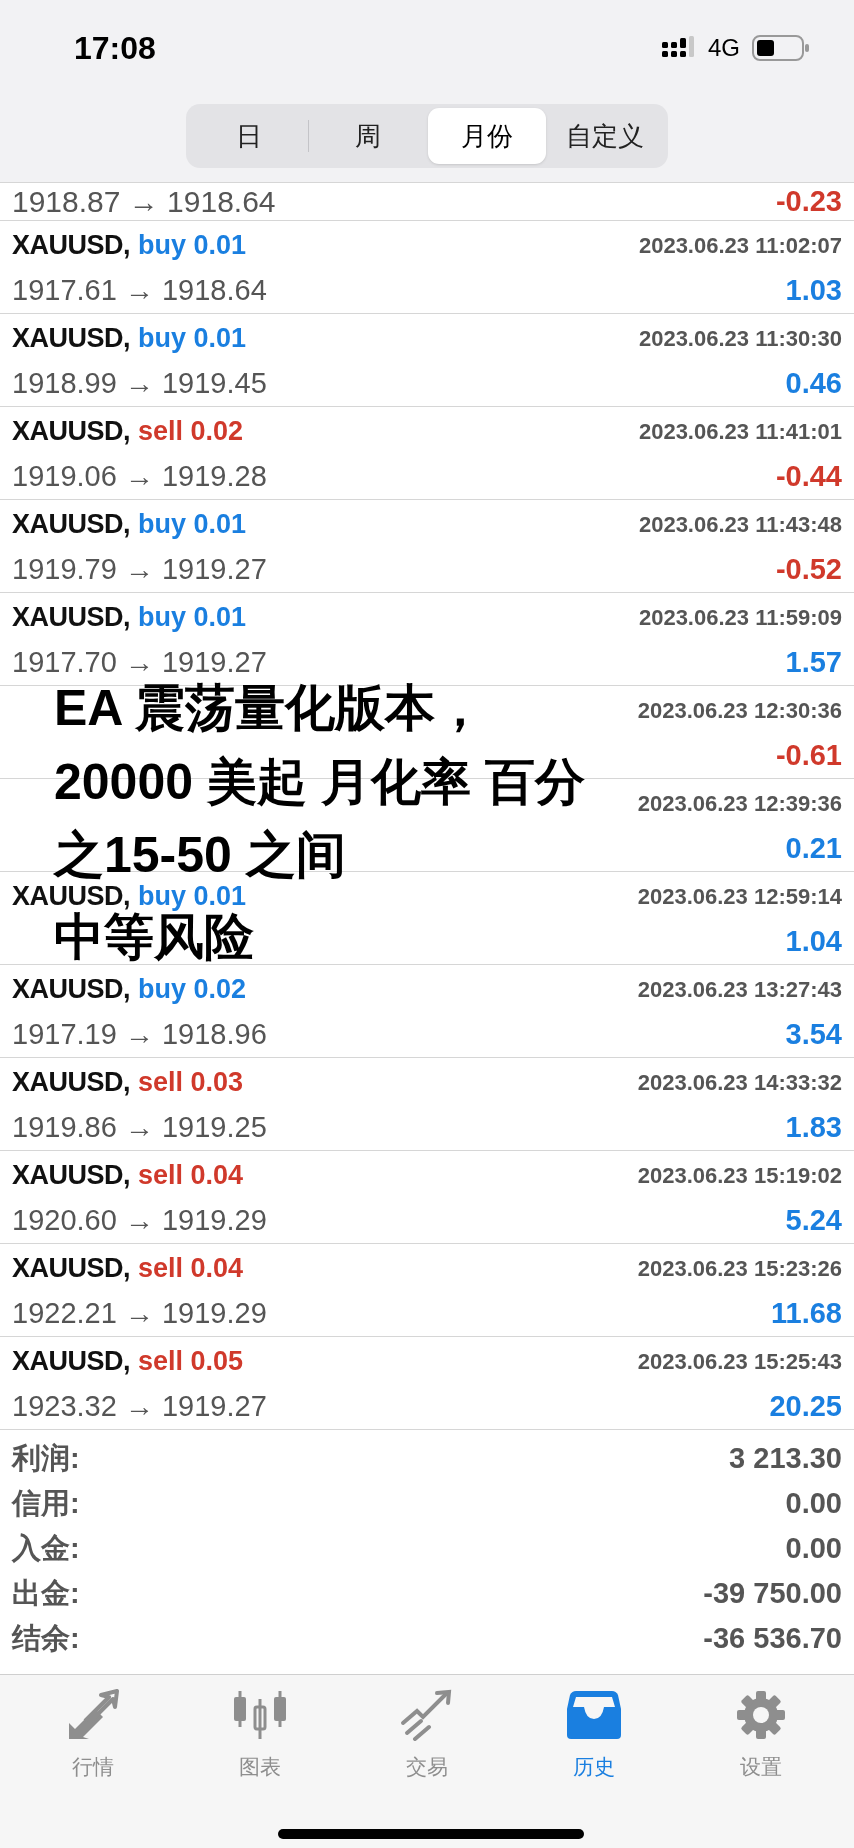 The width and height of the screenshot is (854, 1848). I want to click on profit-value: 3.54, so click(813, 1034).